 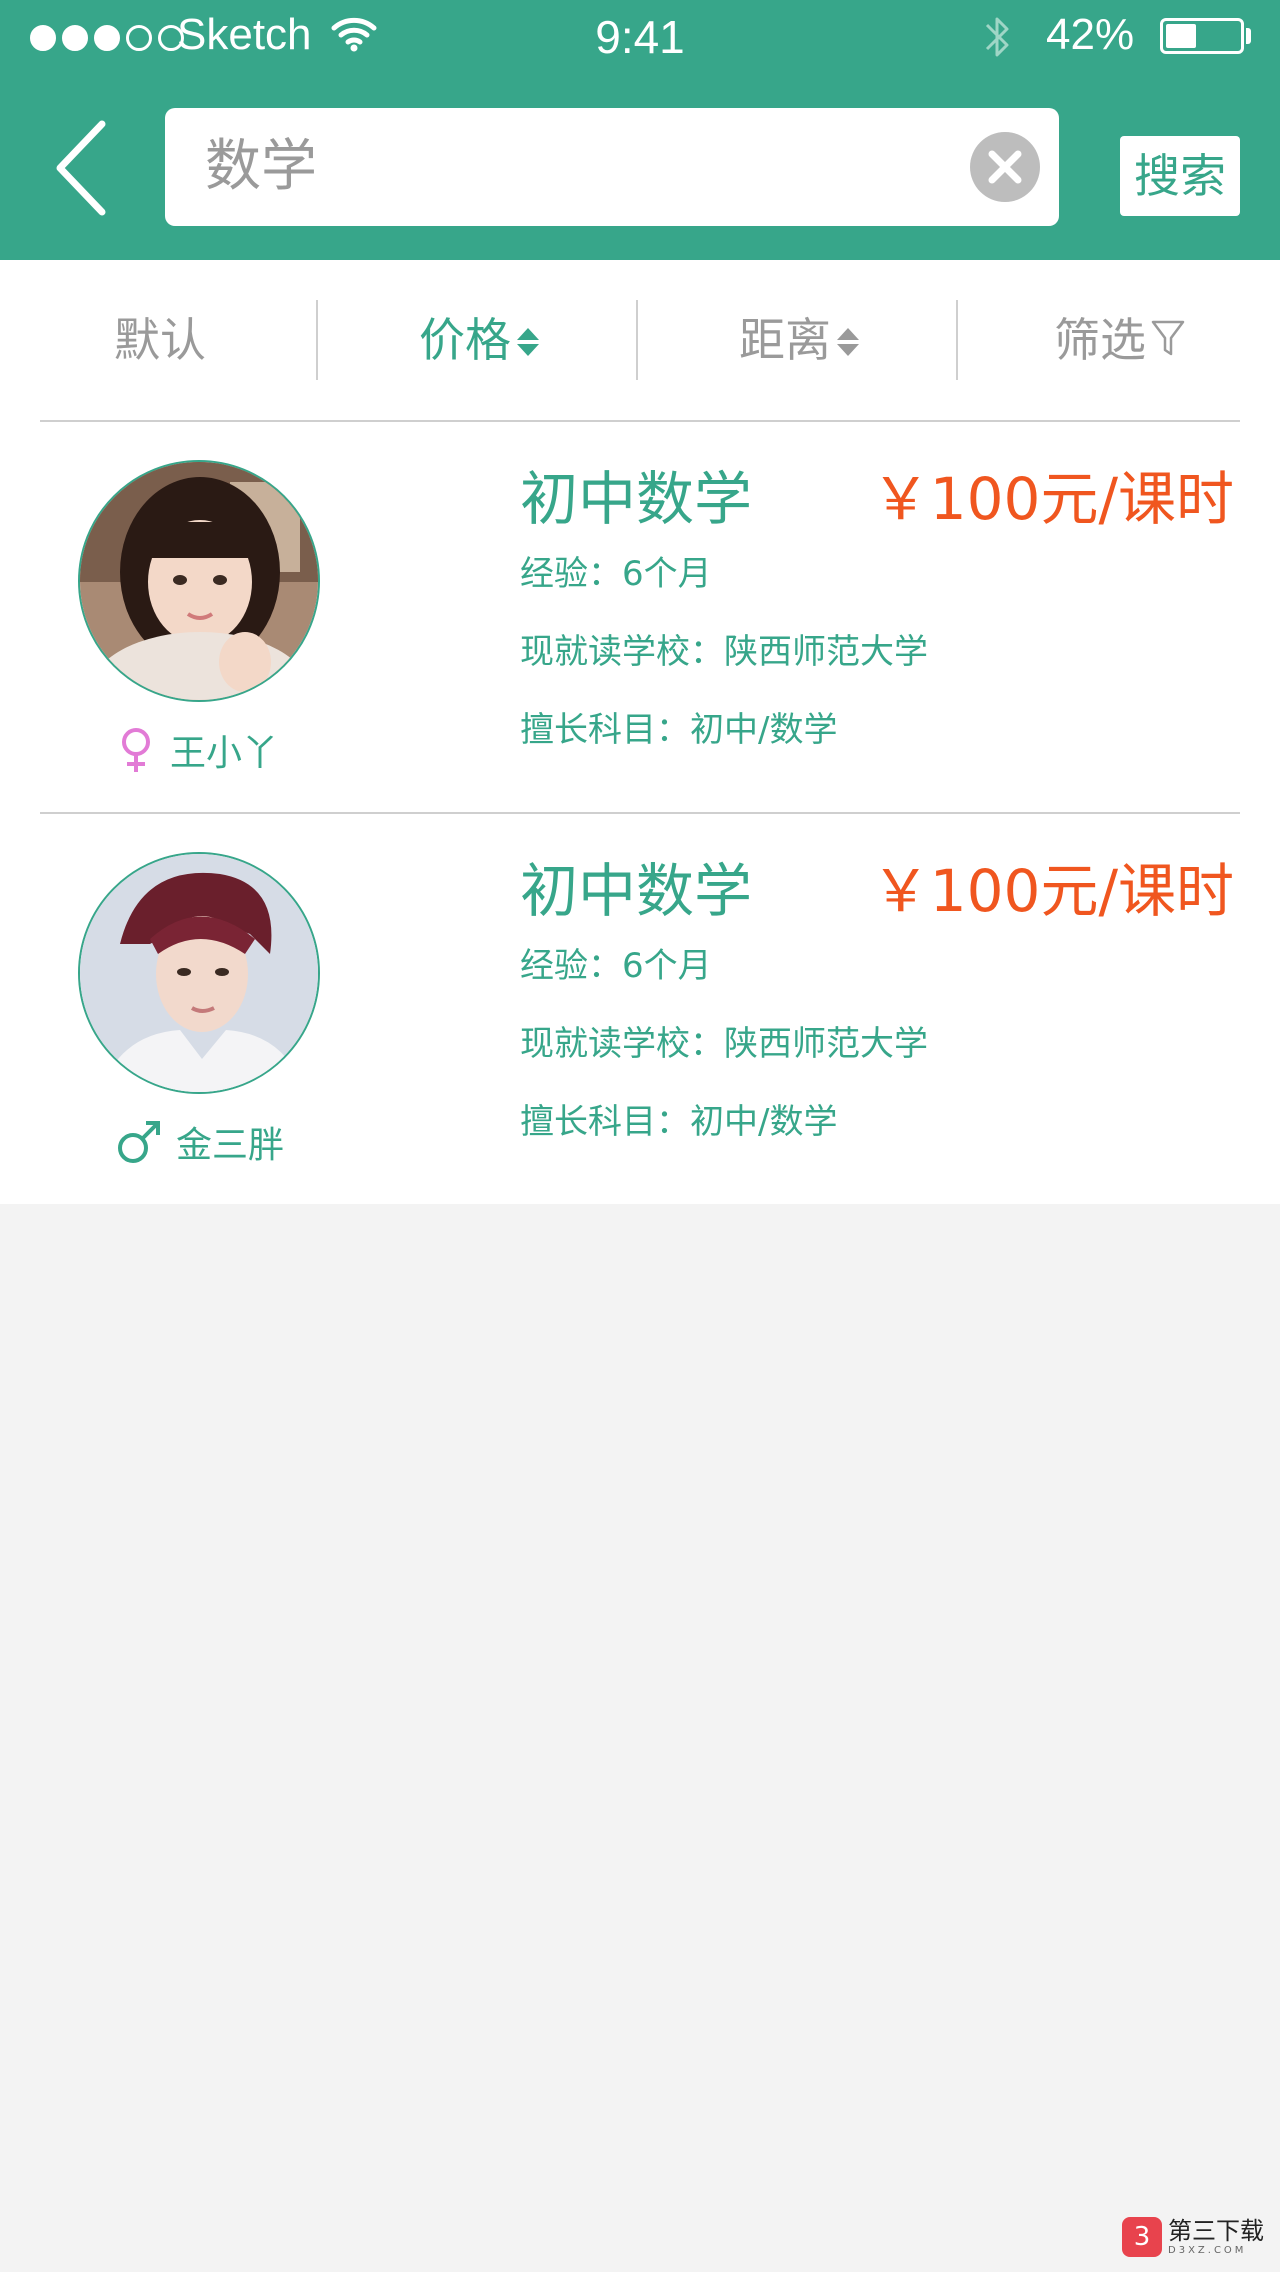 I want to click on sort-price-label: 价格, so click(x=465, y=340).